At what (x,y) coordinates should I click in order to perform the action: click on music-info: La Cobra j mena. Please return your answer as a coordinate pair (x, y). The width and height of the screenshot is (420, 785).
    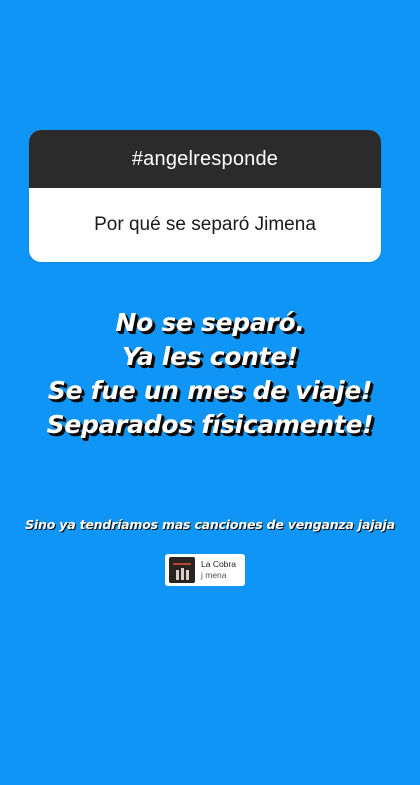
    Looking at the image, I should click on (218, 570).